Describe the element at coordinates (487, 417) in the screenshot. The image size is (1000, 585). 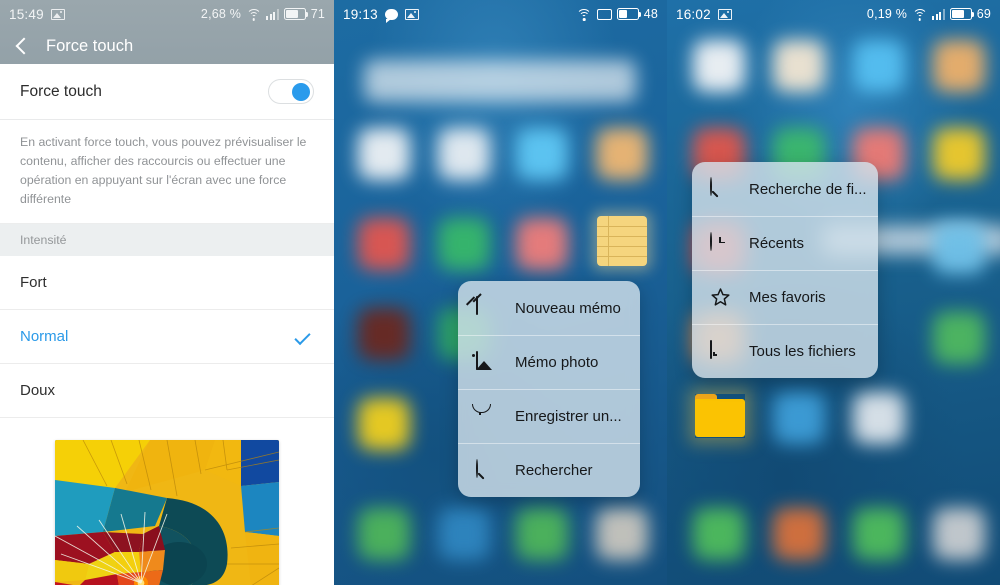
I see `microphone-icon` at that location.